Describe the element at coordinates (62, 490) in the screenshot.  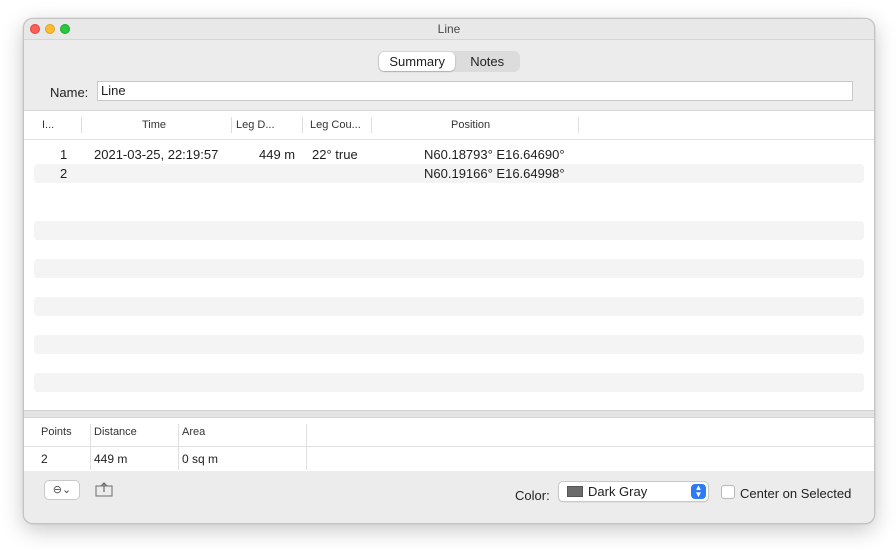
I see `action-menu-button: ⊖⌄` at that location.